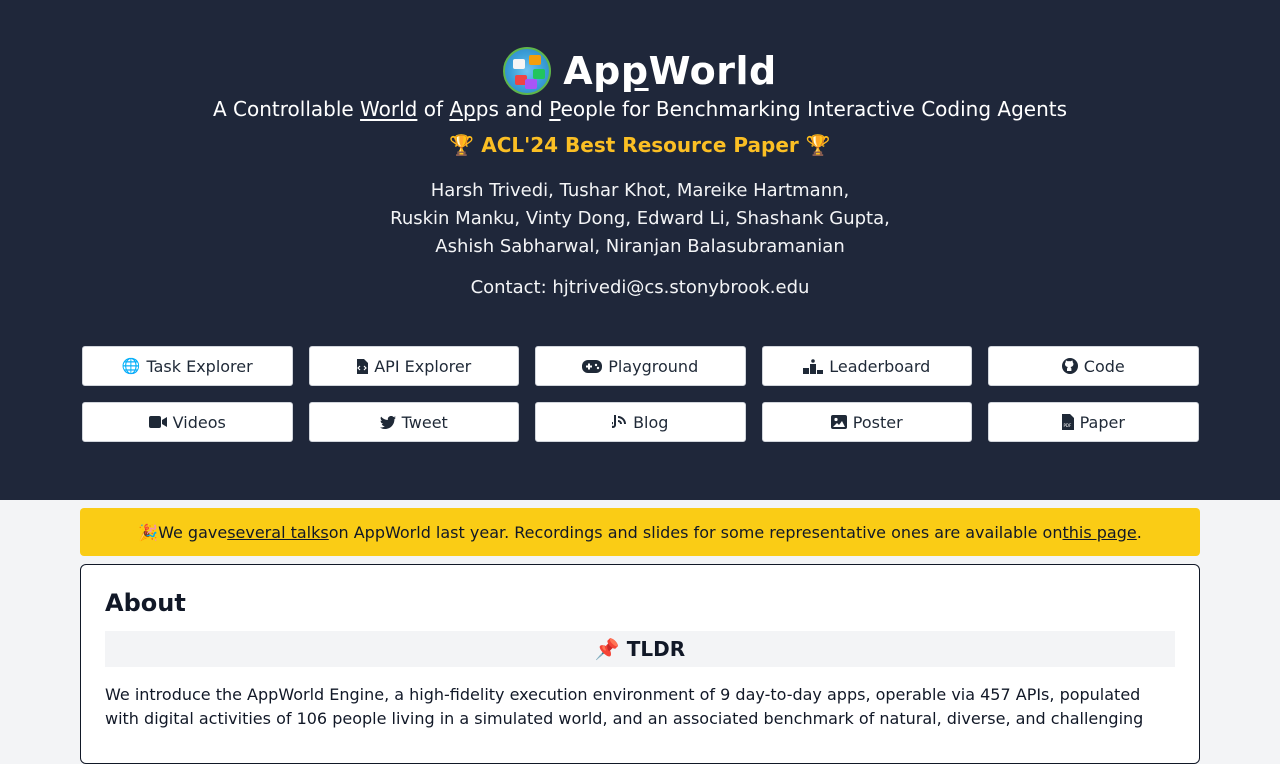 This screenshot has height=764, width=1280. Describe the element at coordinates (640, 145) in the screenshot. I see `award-text: 🏆 ACL'24 Best Resource Paper 🏆` at that location.